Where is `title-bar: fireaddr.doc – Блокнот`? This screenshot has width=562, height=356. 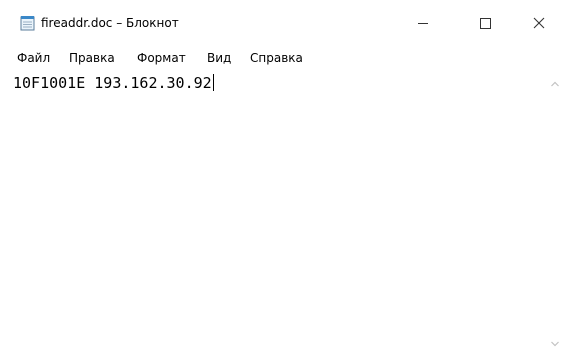
title-bar: fireaddr.doc – Блокнот is located at coordinates (281, 23).